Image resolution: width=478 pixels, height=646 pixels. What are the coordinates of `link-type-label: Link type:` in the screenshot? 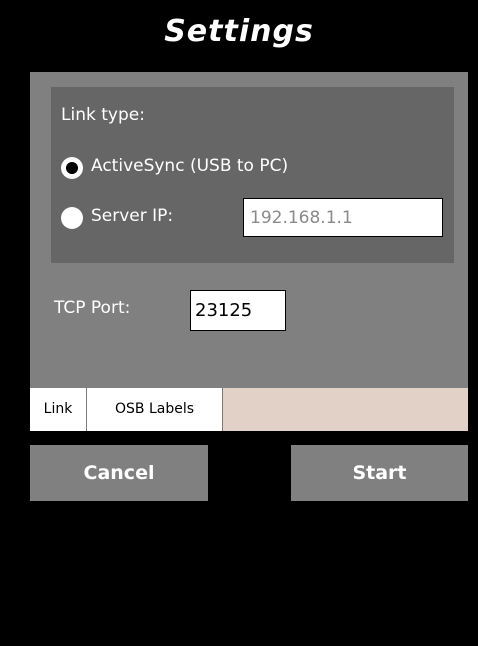 It's located at (103, 115).